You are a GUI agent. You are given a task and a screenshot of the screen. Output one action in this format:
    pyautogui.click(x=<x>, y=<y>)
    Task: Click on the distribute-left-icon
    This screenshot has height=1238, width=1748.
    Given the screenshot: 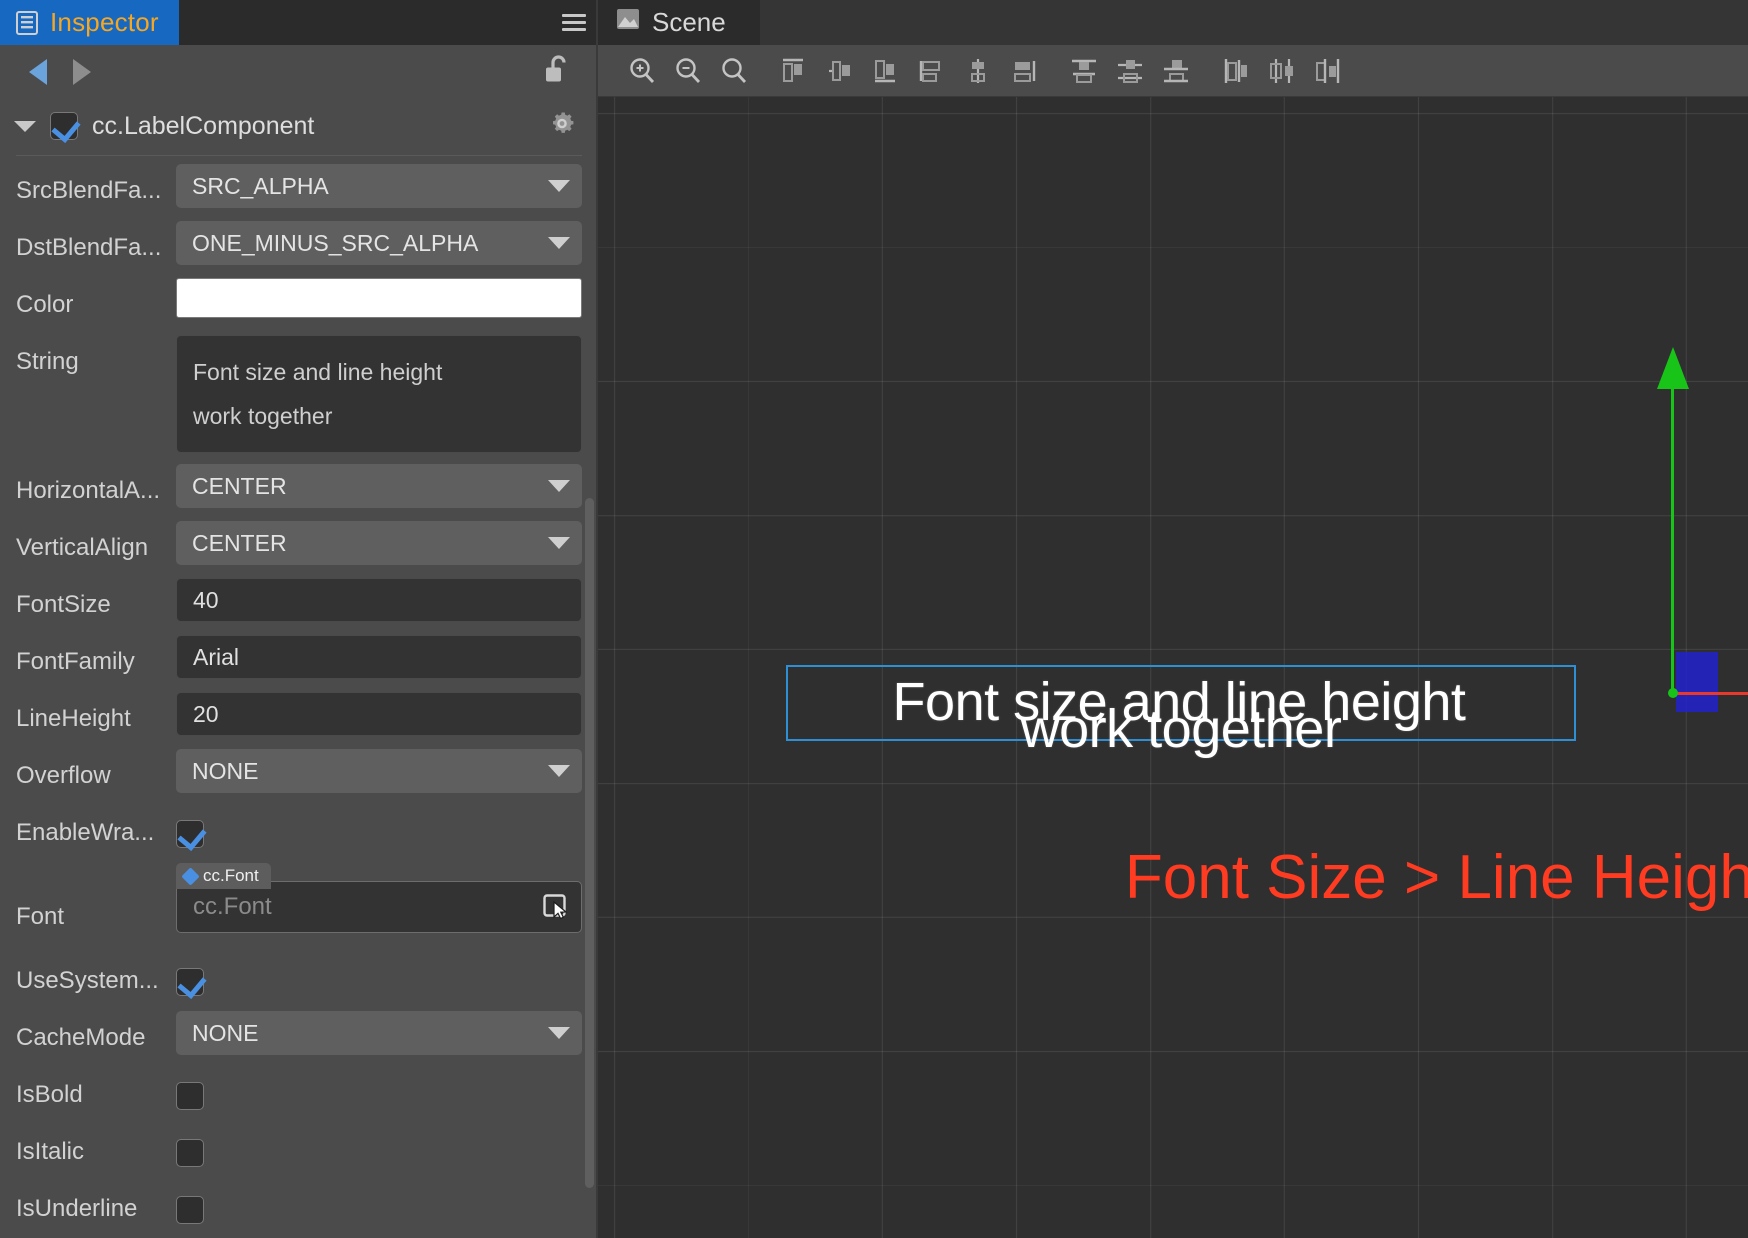 What is the action you would take?
    pyautogui.click(x=1235, y=70)
    